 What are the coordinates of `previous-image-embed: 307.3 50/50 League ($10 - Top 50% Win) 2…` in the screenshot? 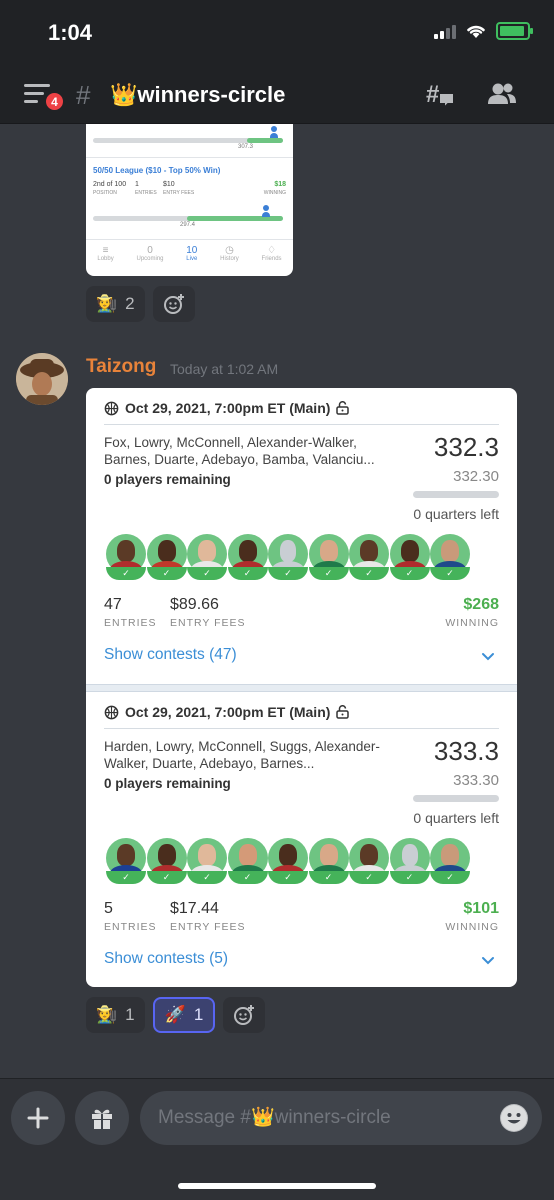 It's located at (189, 200).